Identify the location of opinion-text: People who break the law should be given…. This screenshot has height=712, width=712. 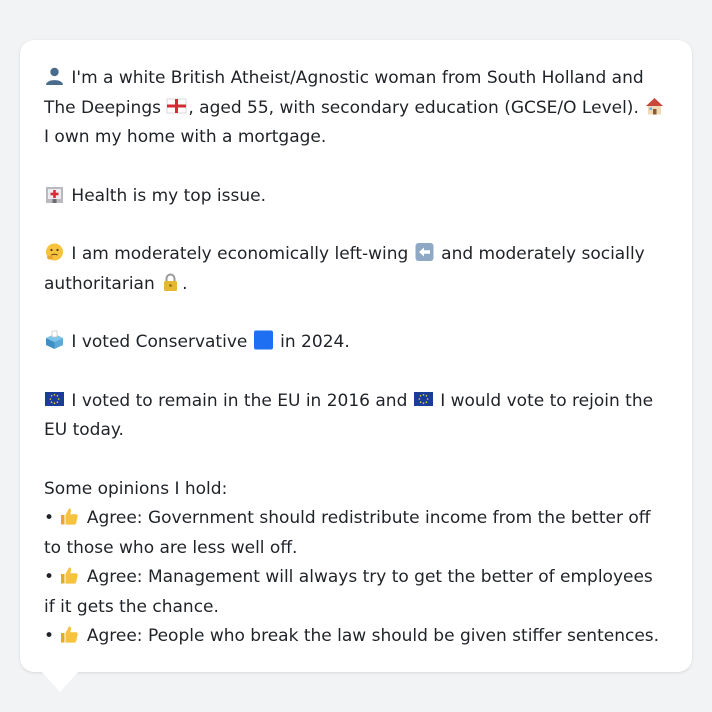
(403, 636).